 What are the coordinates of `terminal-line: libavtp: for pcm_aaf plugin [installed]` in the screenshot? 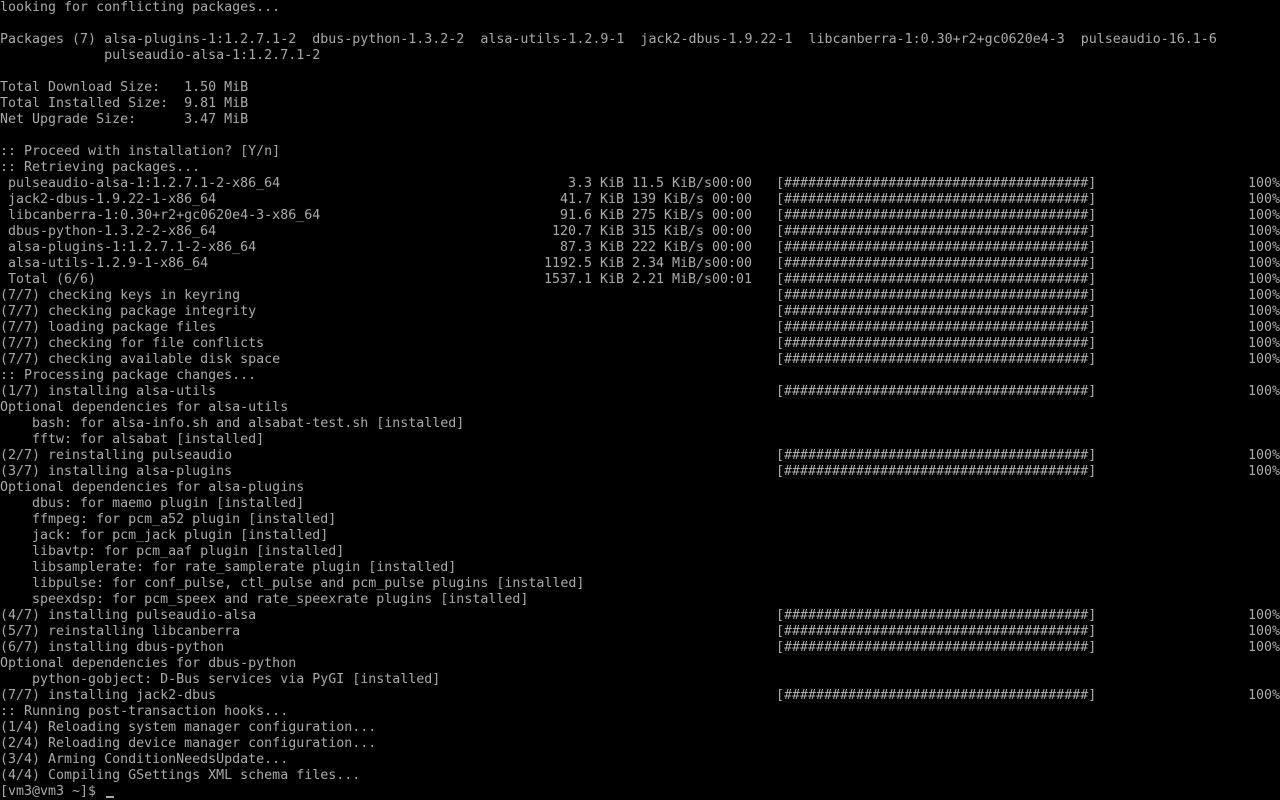 It's located at (172, 551).